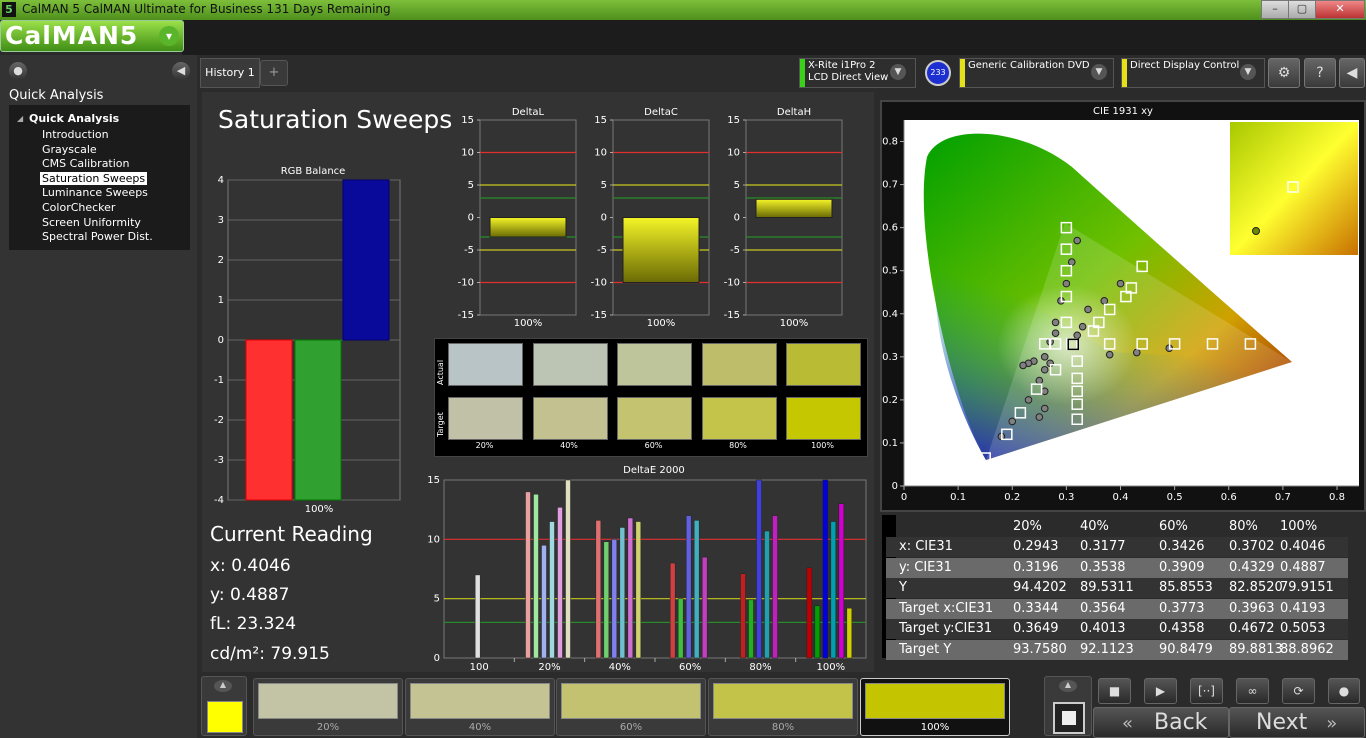 This screenshot has height=738, width=1366. What do you see at coordinates (1344, 691) in the screenshot?
I see `record-icon: ●` at bounding box center [1344, 691].